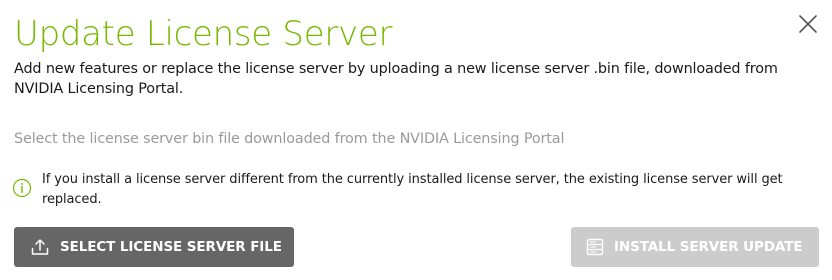 This screenshot has width=832, height=280. I want to click on upload-icon, so click(40, 247).